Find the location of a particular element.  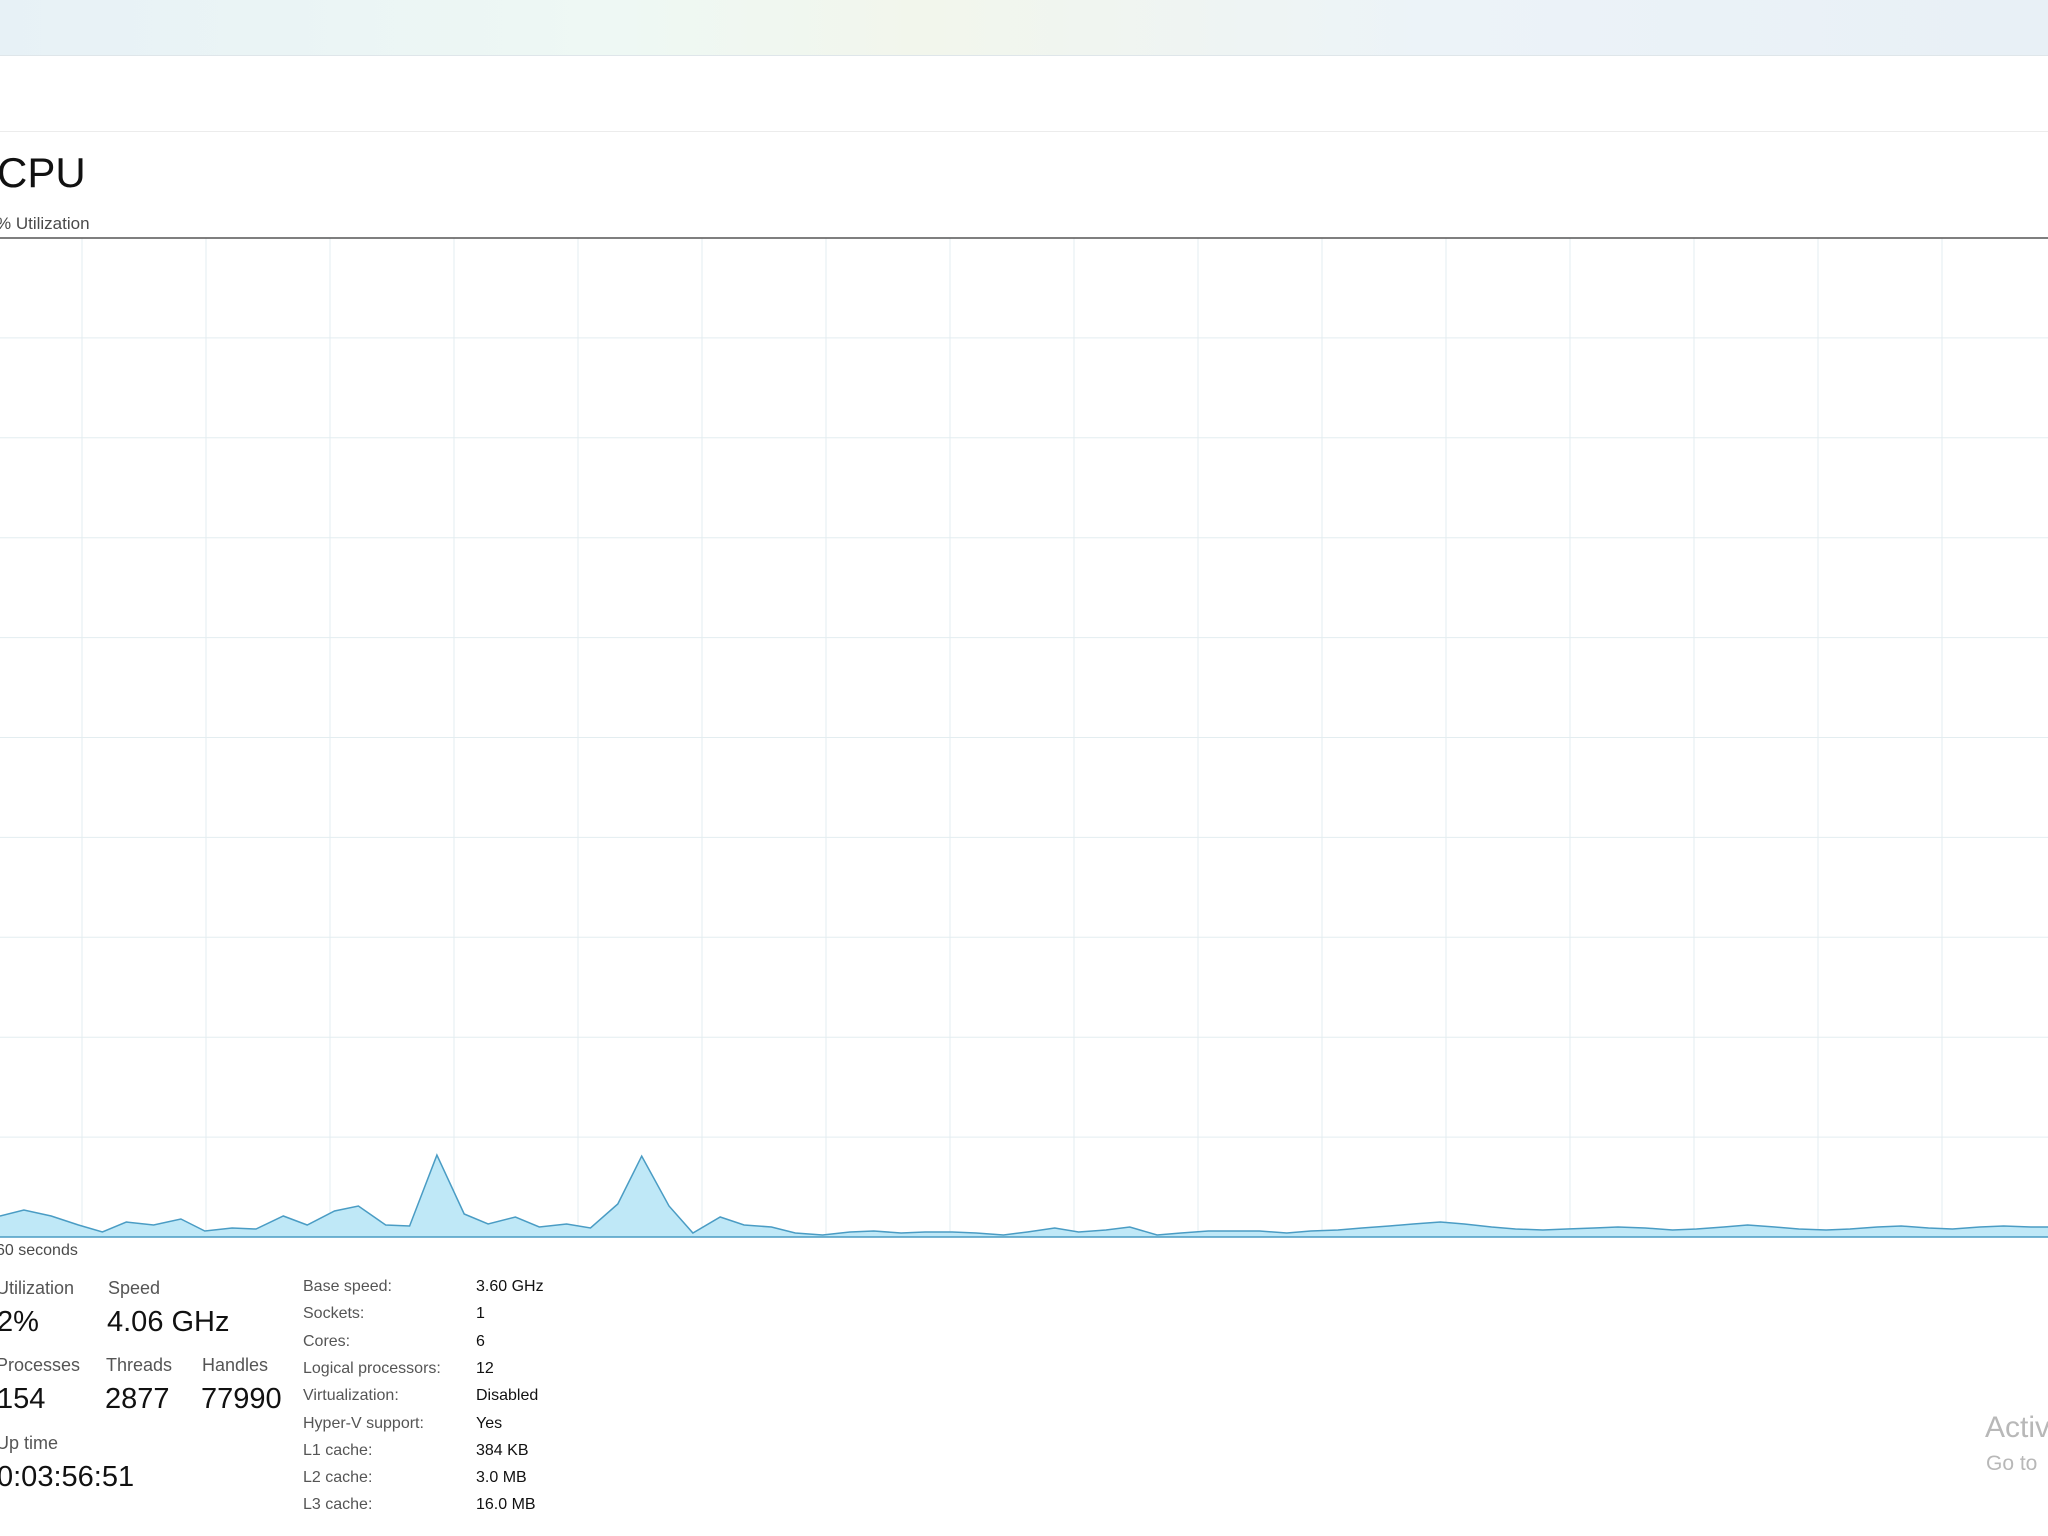

time-window-label: 60 seconds is located at coordinates (39, 1250).